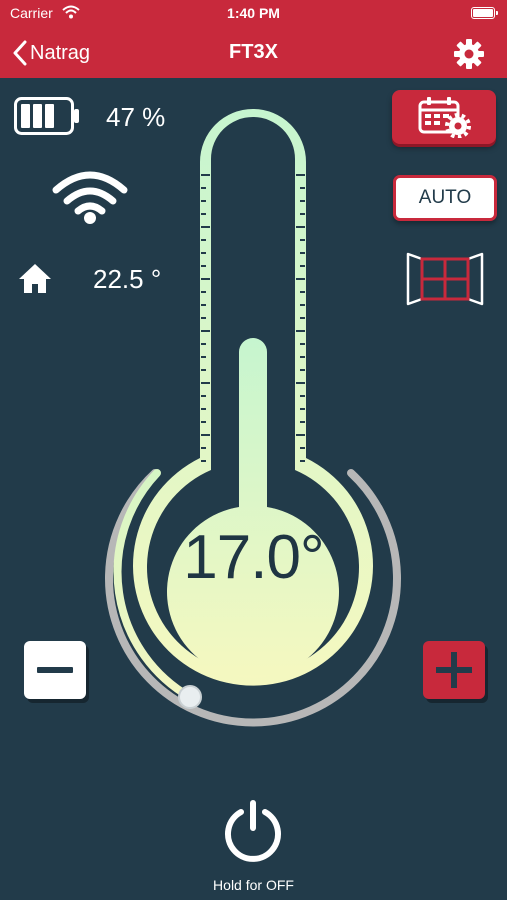 The image size is (507, 900). I want to click on schedule-button, so click(444, 117).